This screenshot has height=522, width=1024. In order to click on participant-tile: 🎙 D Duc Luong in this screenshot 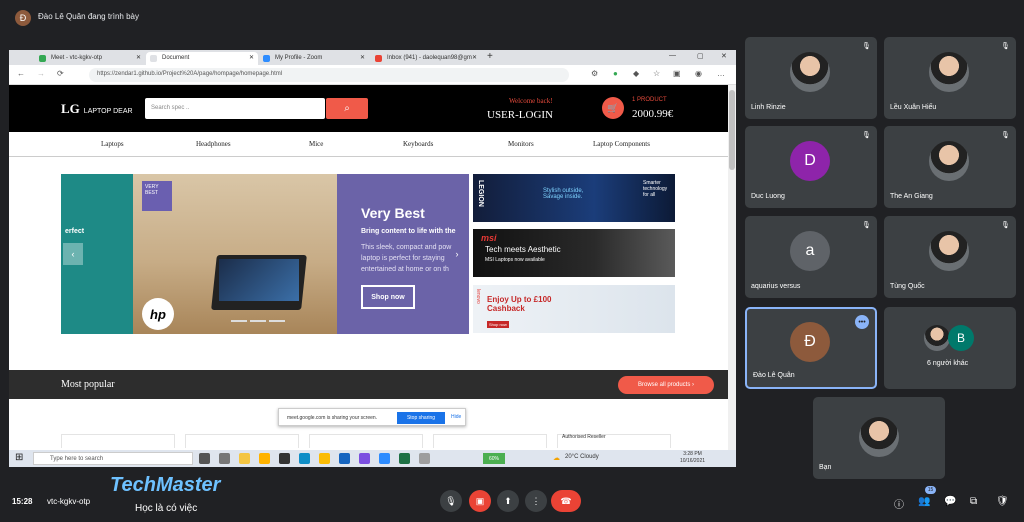, I will do `click(811, 167)`.